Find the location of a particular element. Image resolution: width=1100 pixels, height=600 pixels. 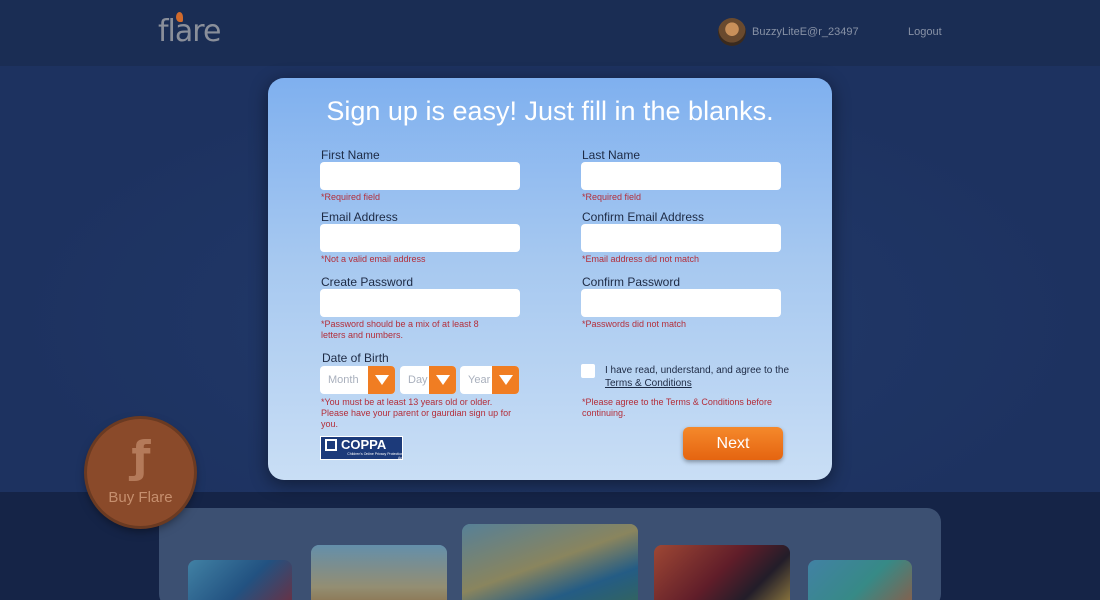

coppa-title: COPPA is located at coordinates (364, 444).